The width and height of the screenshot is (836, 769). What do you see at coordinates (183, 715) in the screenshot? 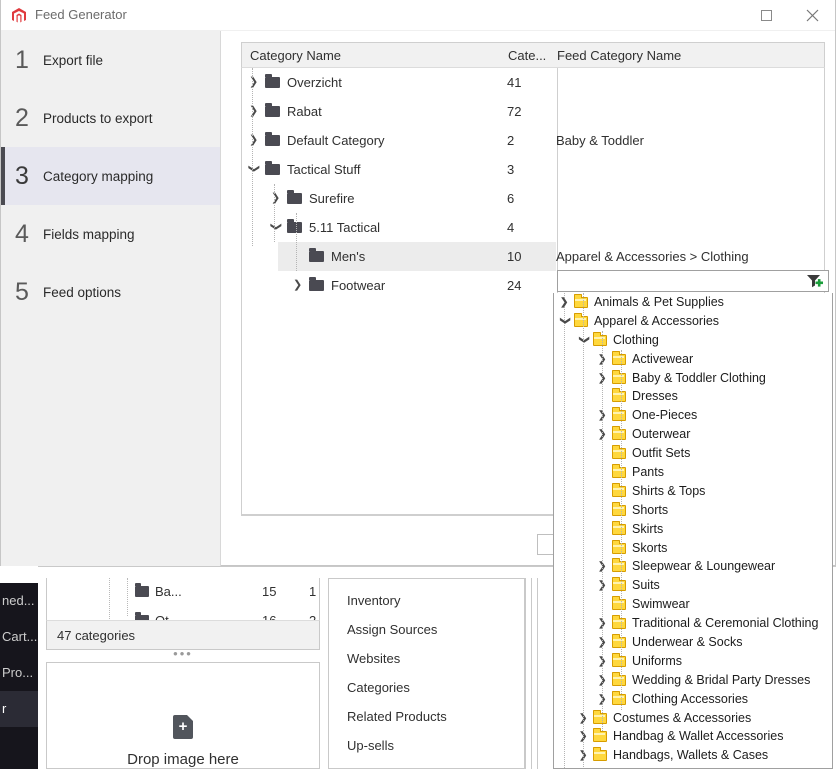
I see `image-dropzone: Drop image here Preview image` at bounding box center [183, 715].